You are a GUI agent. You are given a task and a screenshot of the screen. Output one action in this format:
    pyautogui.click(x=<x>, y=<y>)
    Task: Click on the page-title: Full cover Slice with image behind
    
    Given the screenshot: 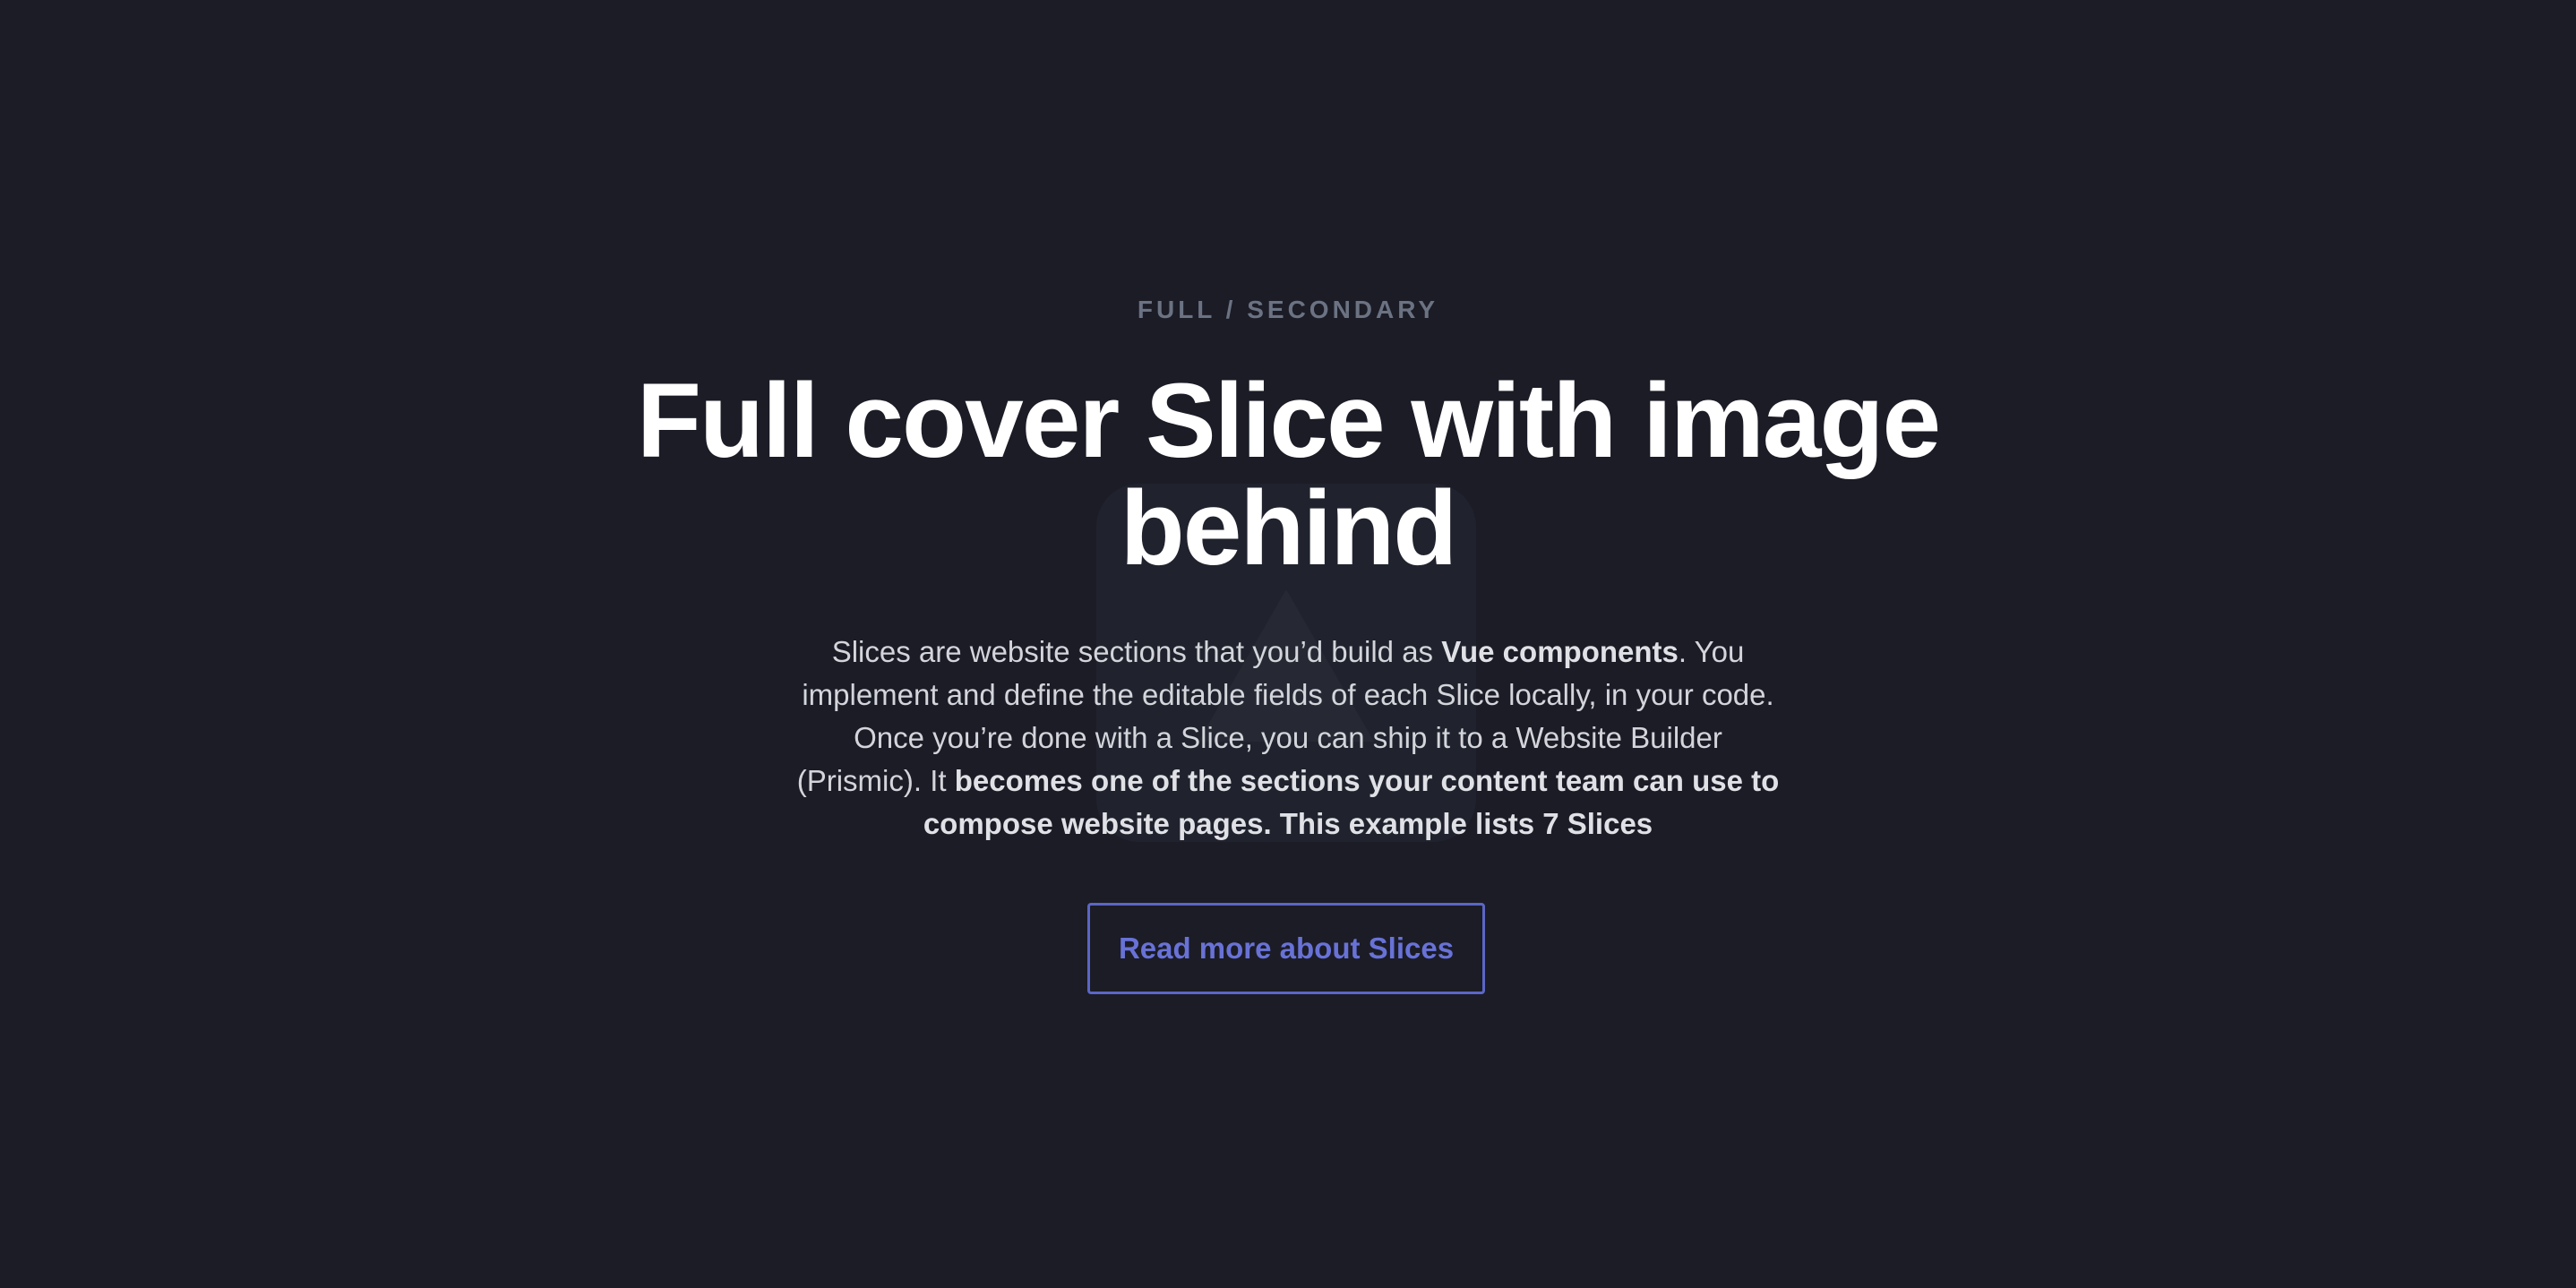 What is the action you would take?
    pyautogui.click(x=1288, y=475)
    